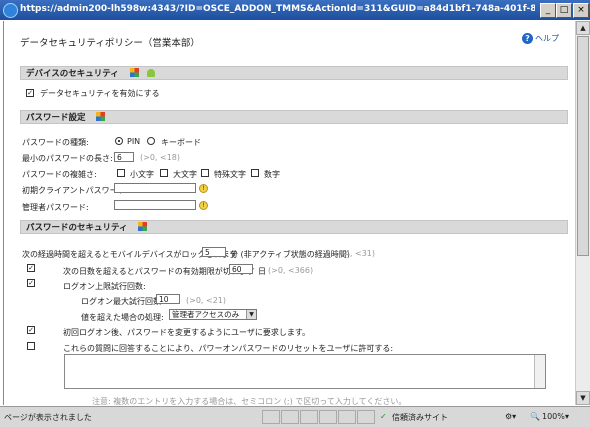 The height and width of the screenshot is (427, 590). Describe the element at coordinates (383, 416) in the screenshot. I see `trusted-check-icon: ✓` at that location.